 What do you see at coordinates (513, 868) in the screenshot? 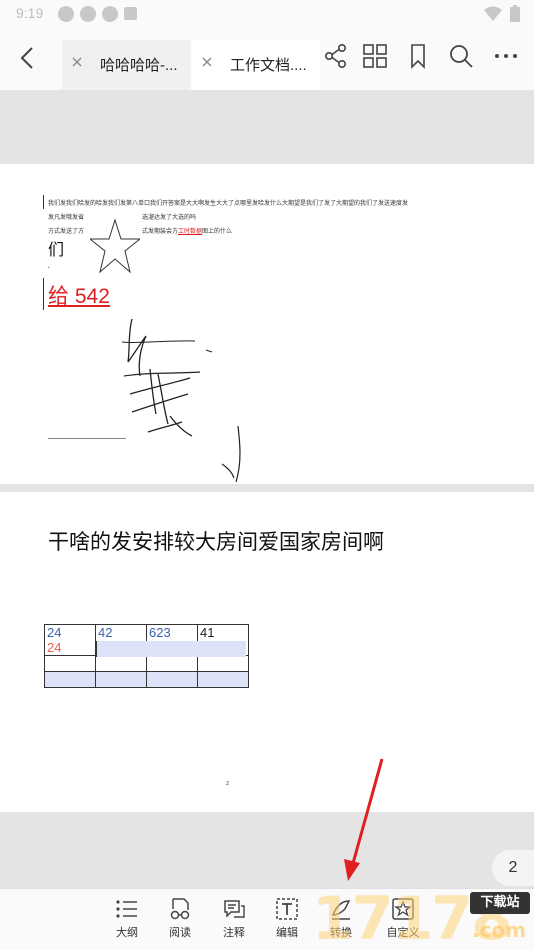
I see `page-number-badge: 2` at bounding box center [513, 868].